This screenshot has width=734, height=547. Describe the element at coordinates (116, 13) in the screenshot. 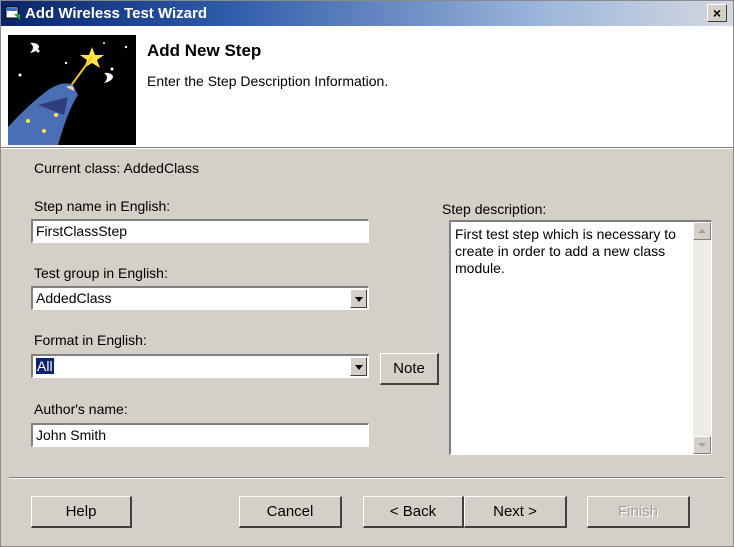

I see `window-title: Add Wireless Test Wizard` at that location.